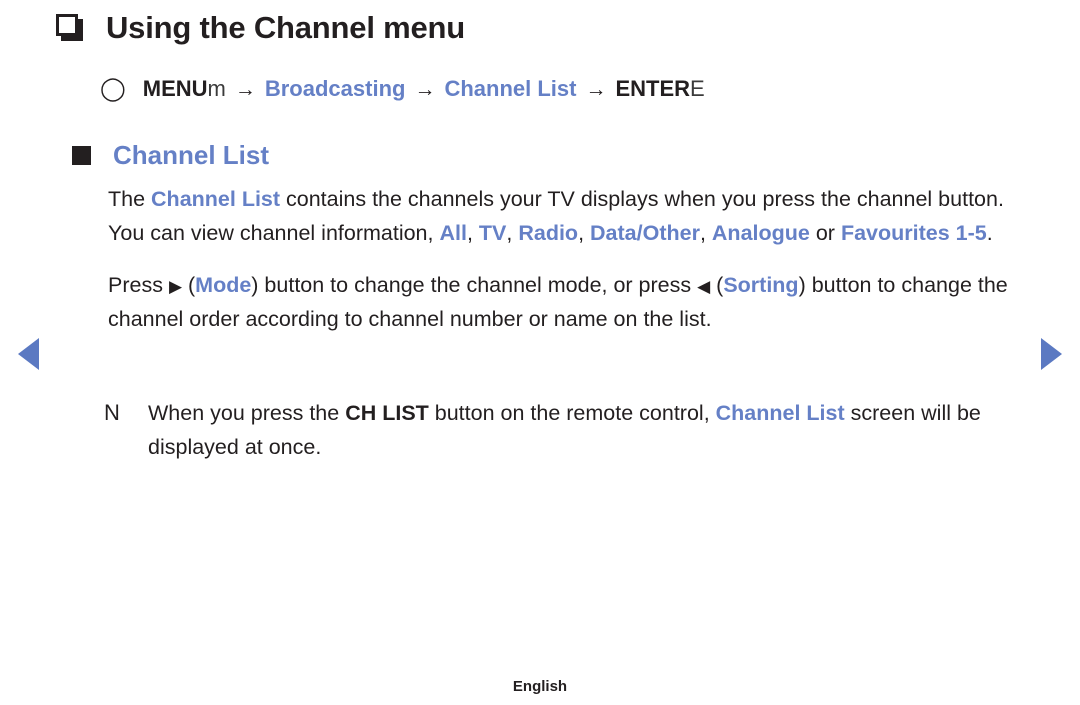 The width and height of the screenshot is (1080, 705). I want to click on filled-square-bullet-icon, so click(81, 155).